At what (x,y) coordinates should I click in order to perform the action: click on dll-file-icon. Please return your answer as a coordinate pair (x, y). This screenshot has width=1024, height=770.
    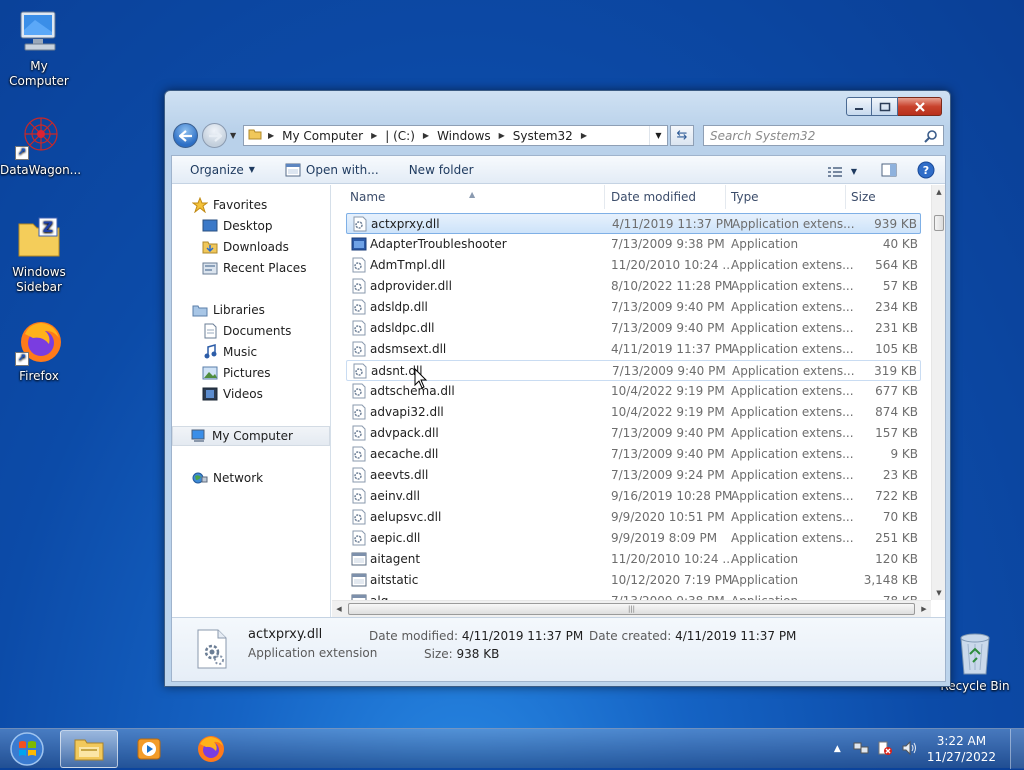
    Looking at the image, I should click on (359, 517).